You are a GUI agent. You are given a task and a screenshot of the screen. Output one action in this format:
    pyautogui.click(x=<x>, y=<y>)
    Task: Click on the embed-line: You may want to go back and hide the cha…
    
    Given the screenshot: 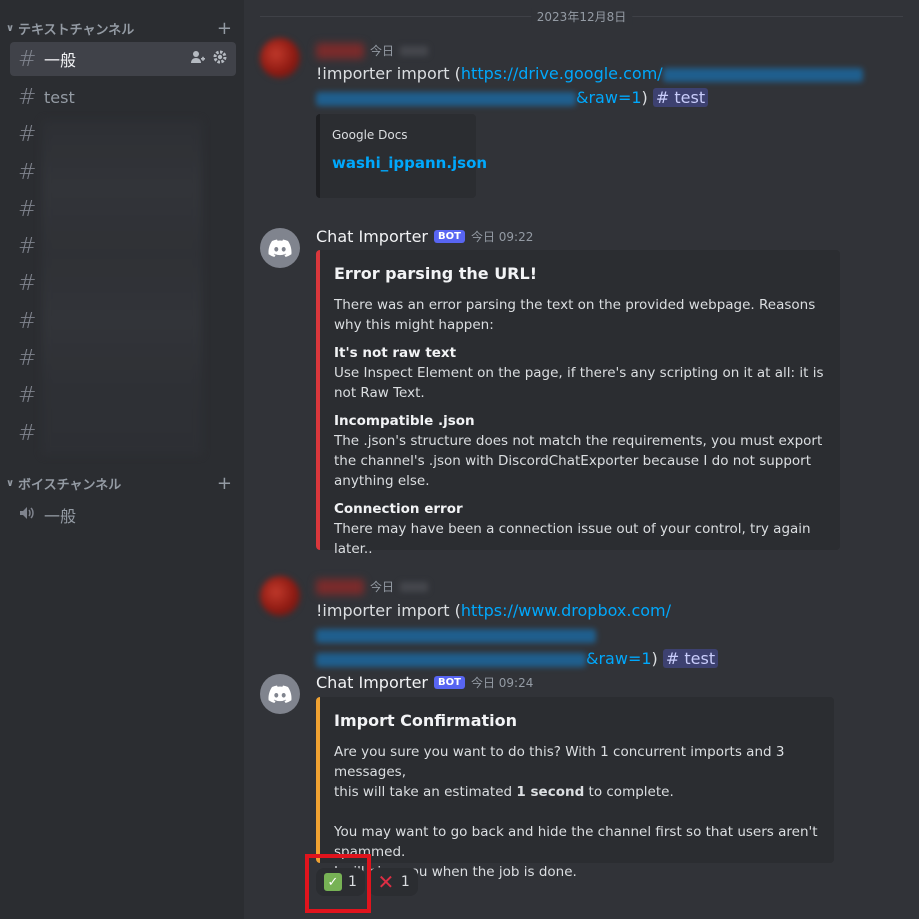 What is the action you would take?
    pyautogui.click(x=576, y=842)
    